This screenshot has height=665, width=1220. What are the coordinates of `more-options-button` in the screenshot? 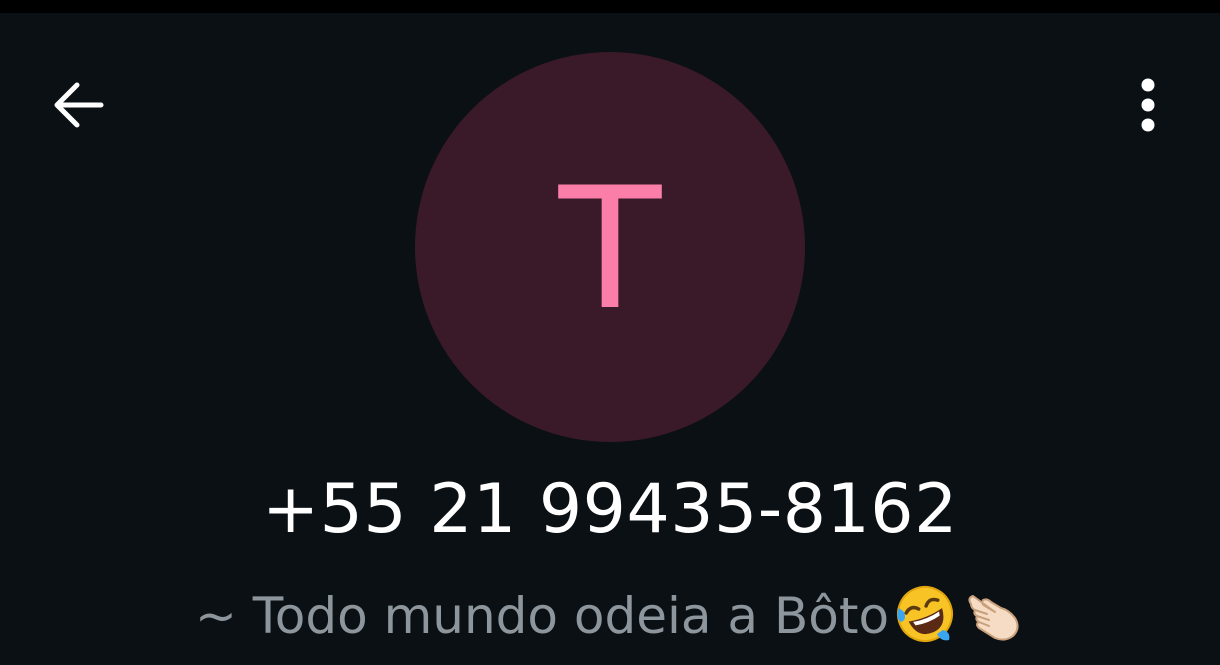 It's located at (1148, 105).